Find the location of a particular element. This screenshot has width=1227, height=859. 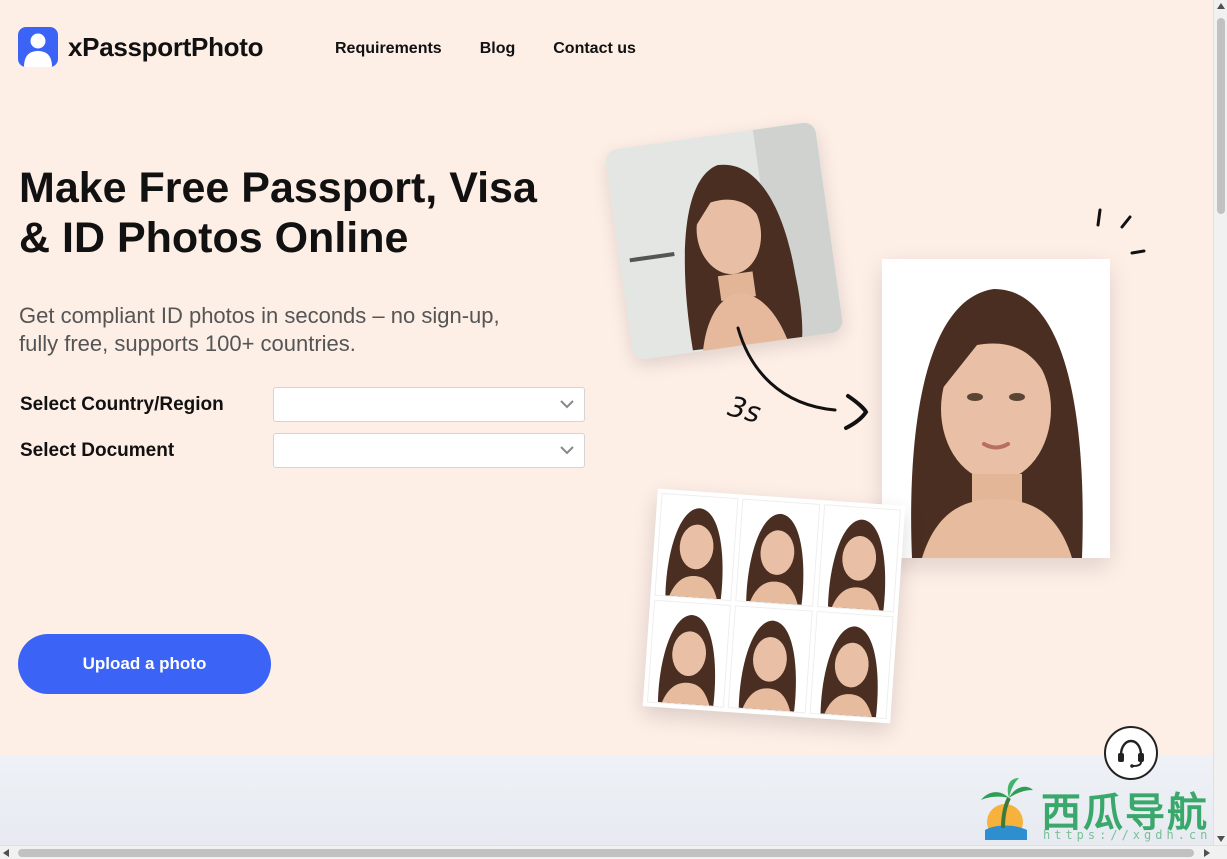

vertical-scroll-thumb is located at coordinates (1221, 116).